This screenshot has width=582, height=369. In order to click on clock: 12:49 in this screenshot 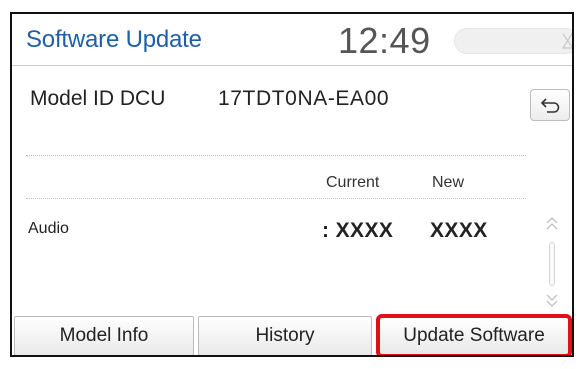, I will do `click(384, 40)`.